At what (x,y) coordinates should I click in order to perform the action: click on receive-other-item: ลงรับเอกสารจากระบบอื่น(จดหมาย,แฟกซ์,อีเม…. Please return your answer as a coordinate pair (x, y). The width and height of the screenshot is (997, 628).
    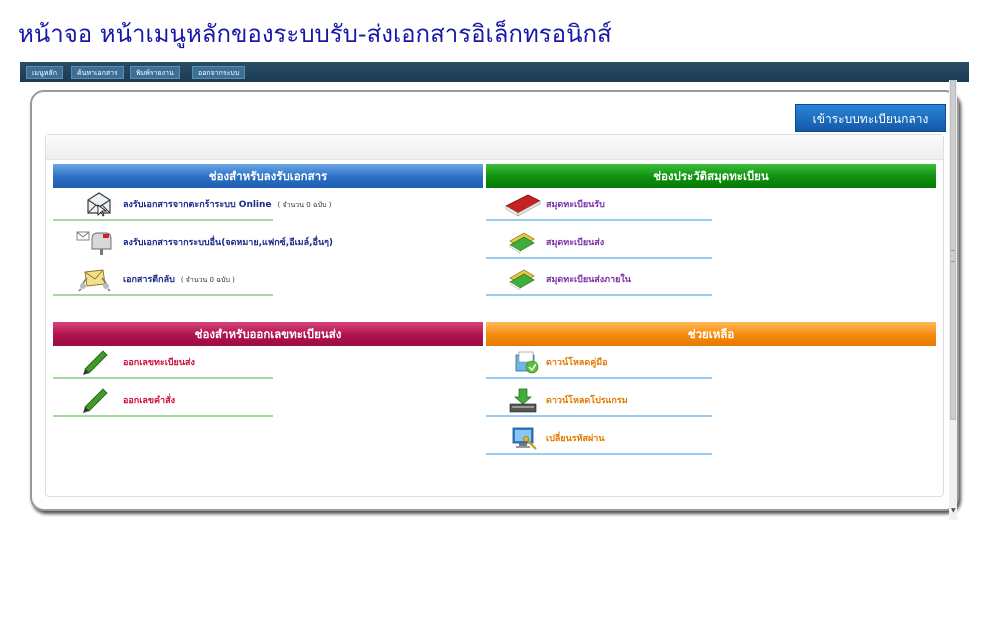
    Looking at the image, I should click on (193, 243).